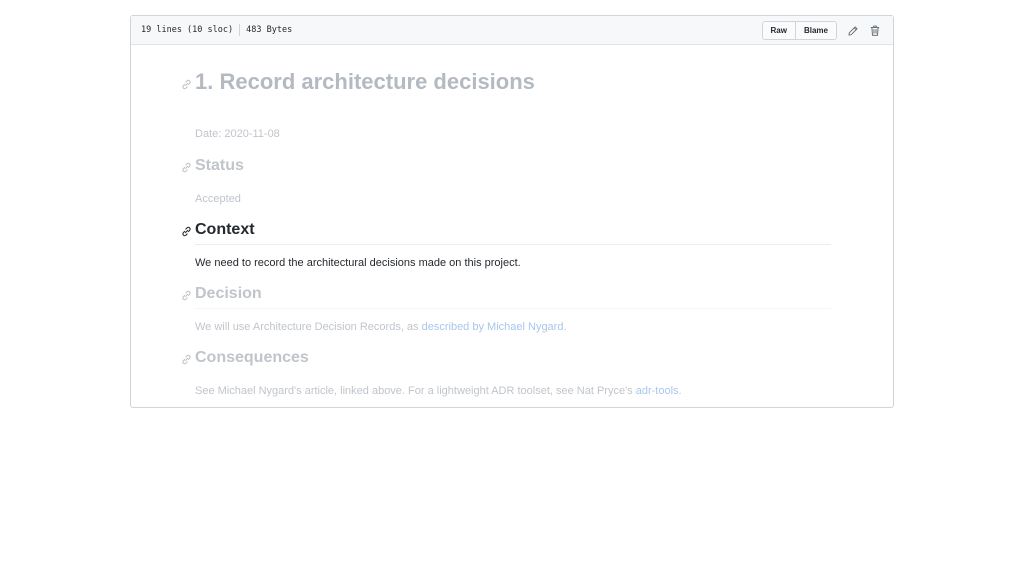 This screenshot has height=576, width=1024. I want to click on file-info: 19 lines (10 sloc) 483 Bytes, so click(216, 30).